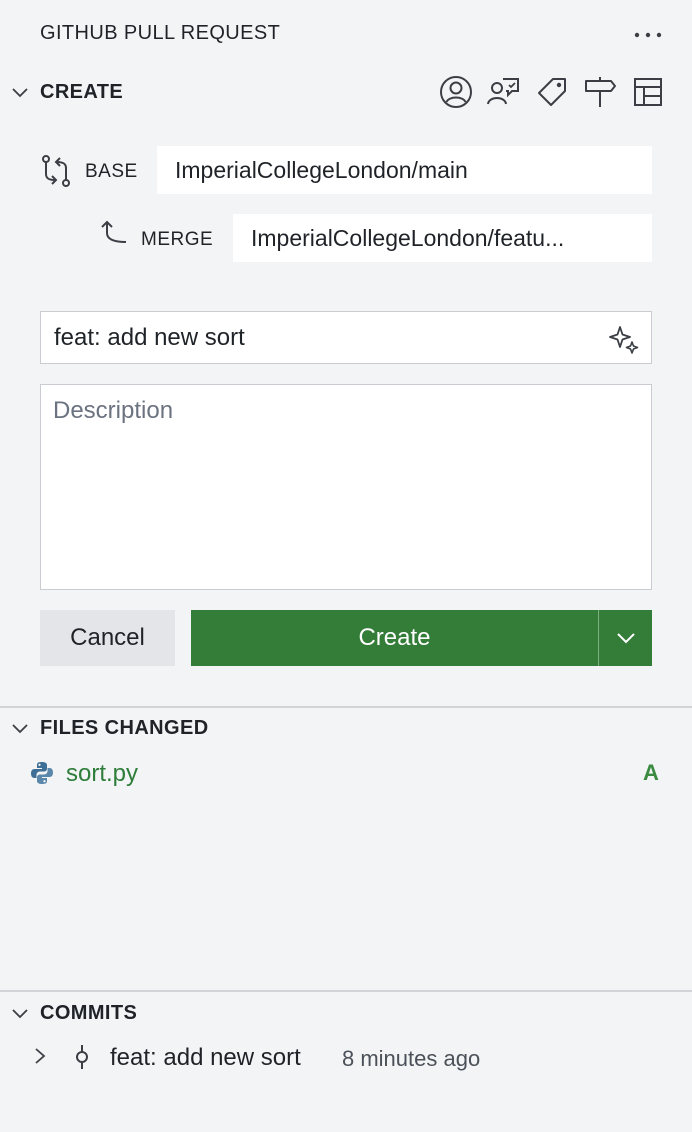 Image resolution: width=692 pixels, height=1132 pixels. I want to click on files-changed-section-header: FILES CHANGED, so click(346, 728).